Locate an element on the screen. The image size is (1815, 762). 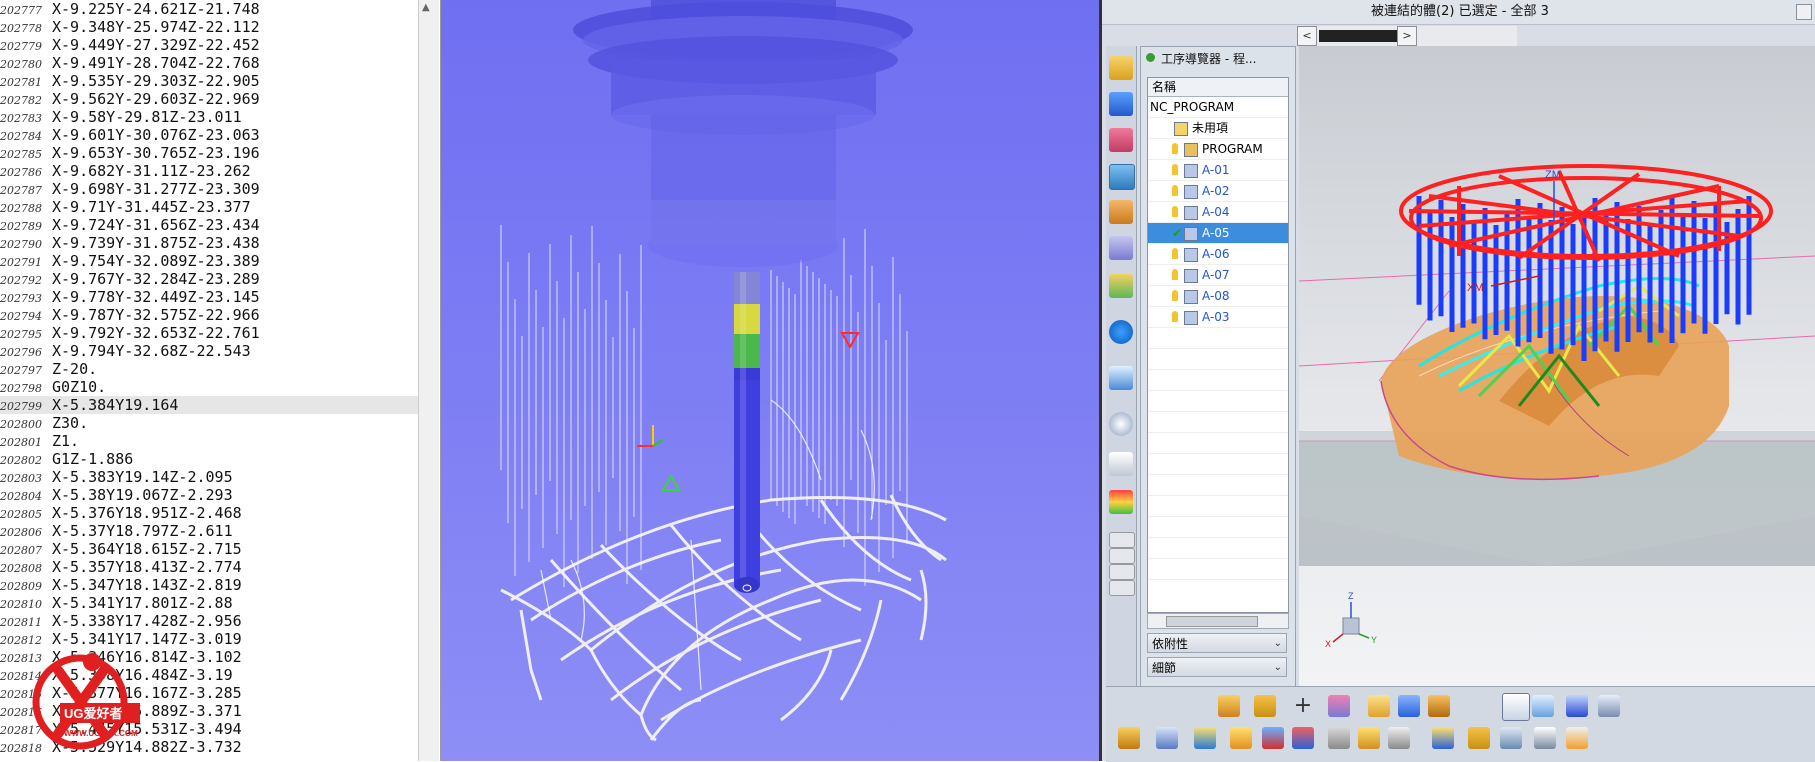
system-materials-icon is located at coordinates (1121, 464).